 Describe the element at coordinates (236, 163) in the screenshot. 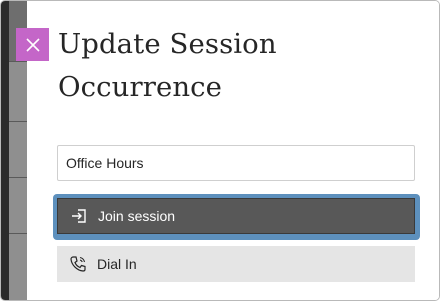

I see `session-name-input: Office Hours` at that location.